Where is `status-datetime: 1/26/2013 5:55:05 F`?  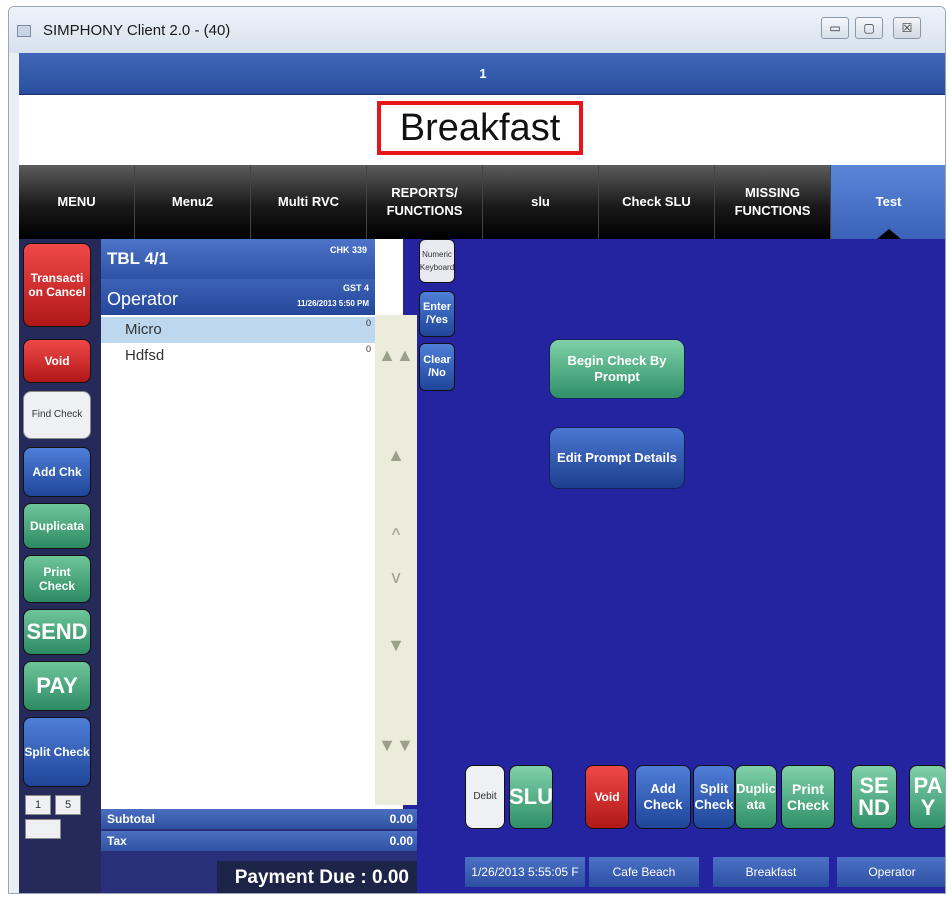
status-datetime: 1/26/2013 5:55:05 F is located at coordinates (525, 872).